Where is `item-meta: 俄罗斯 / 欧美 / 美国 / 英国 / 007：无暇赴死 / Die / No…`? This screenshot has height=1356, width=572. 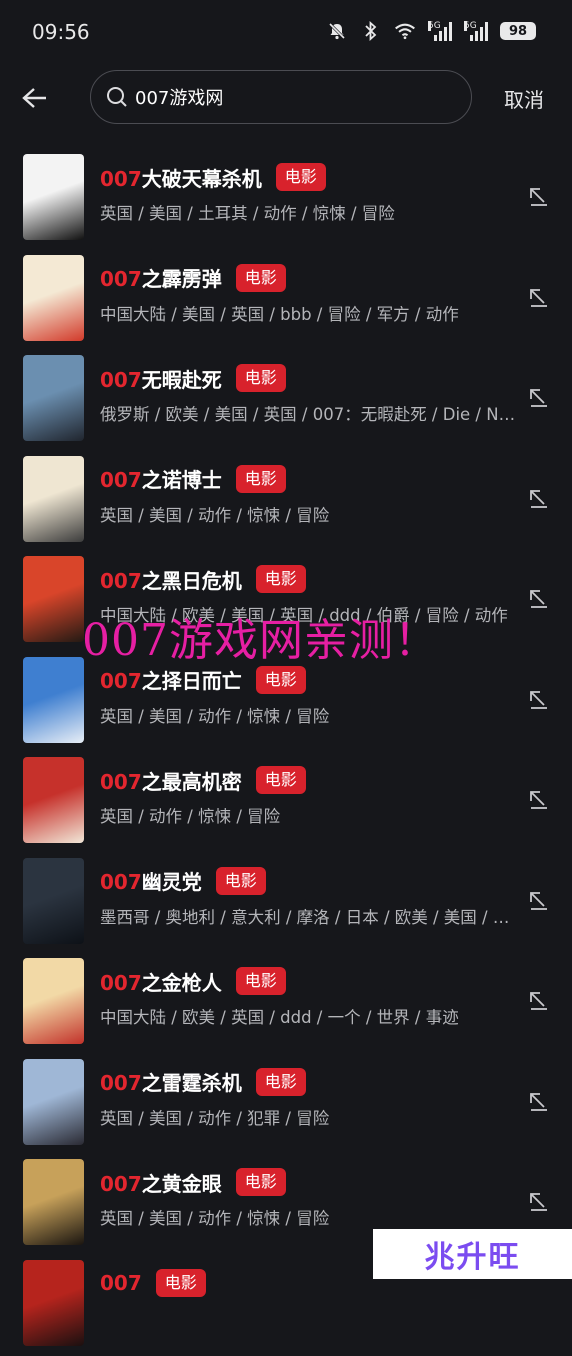 item-meta: 俄罗斯 / 欧美 / 美国 / 英国 / 007：无暇赴死 / Die / No… is located at coordinates (312, 413).